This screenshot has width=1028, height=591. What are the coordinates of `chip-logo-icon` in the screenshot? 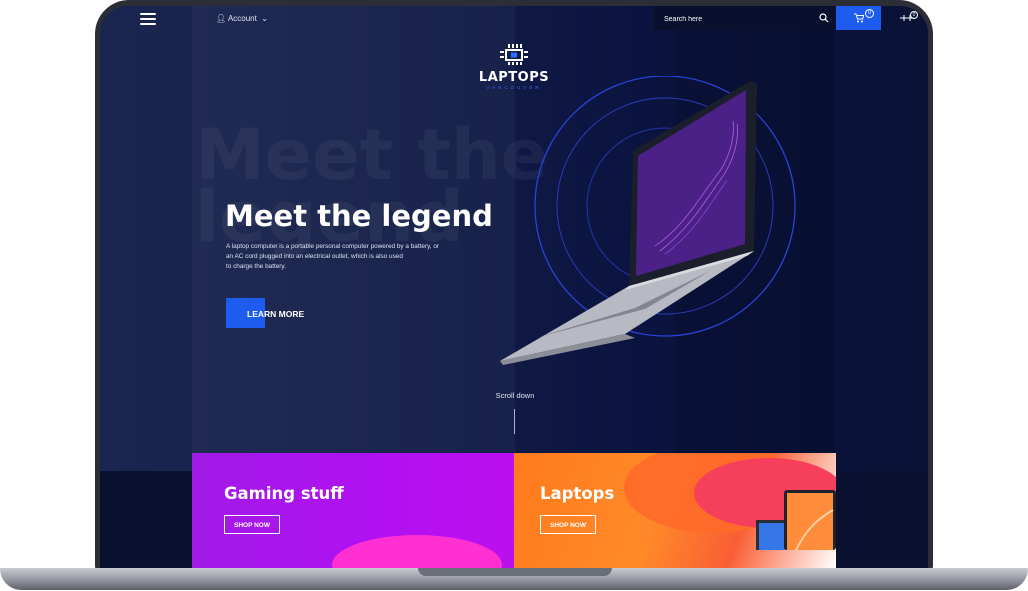 It's located at (514, 54).